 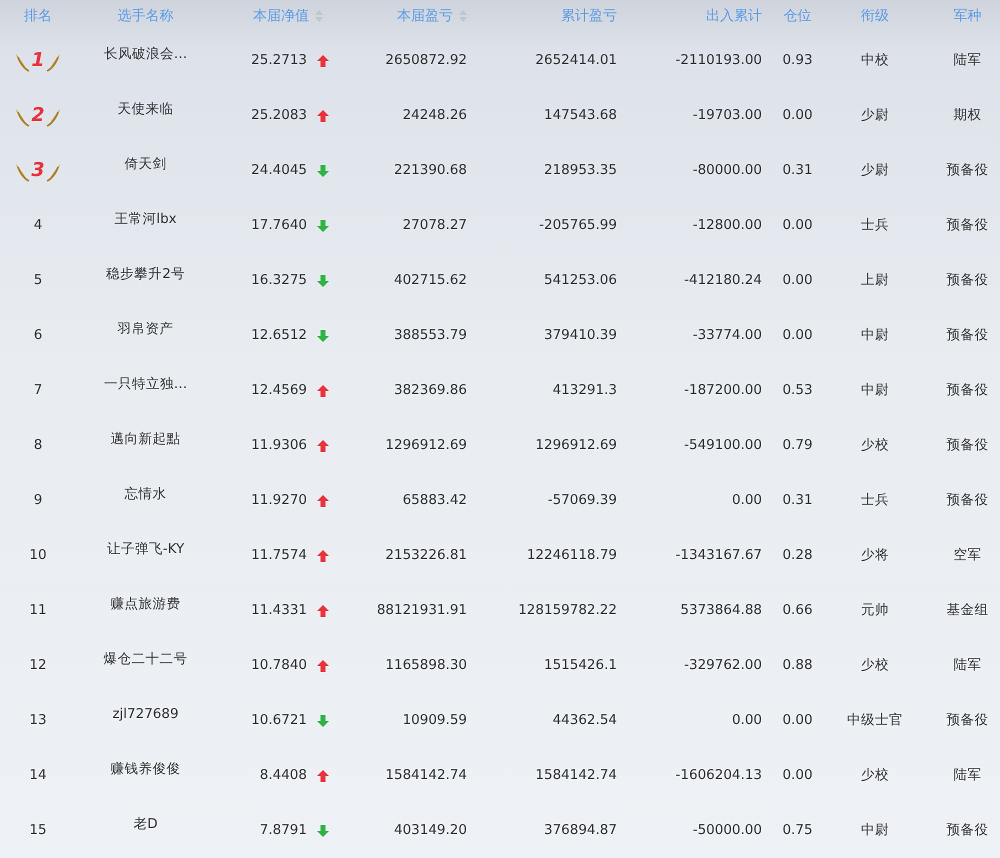 I want to click on total-profit: 379410.39, so click(x=580, y=336).